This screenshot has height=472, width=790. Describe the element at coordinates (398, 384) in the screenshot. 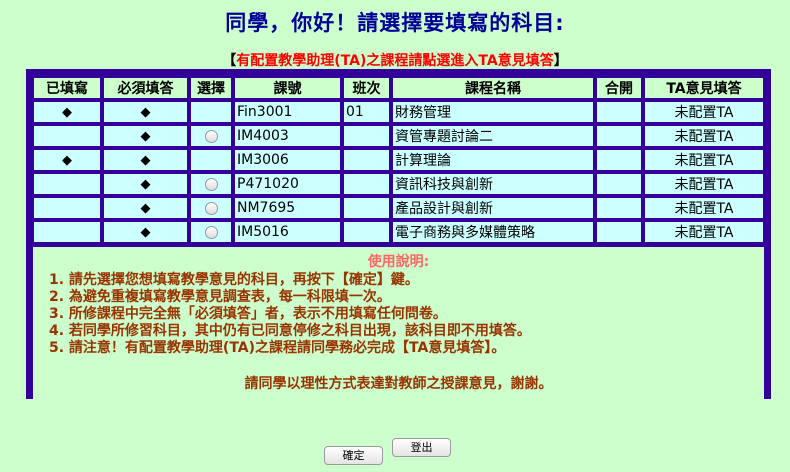

I see `closing-text: 請同學以理性方式表達對教師之授課意見，謝謝。` at that location.